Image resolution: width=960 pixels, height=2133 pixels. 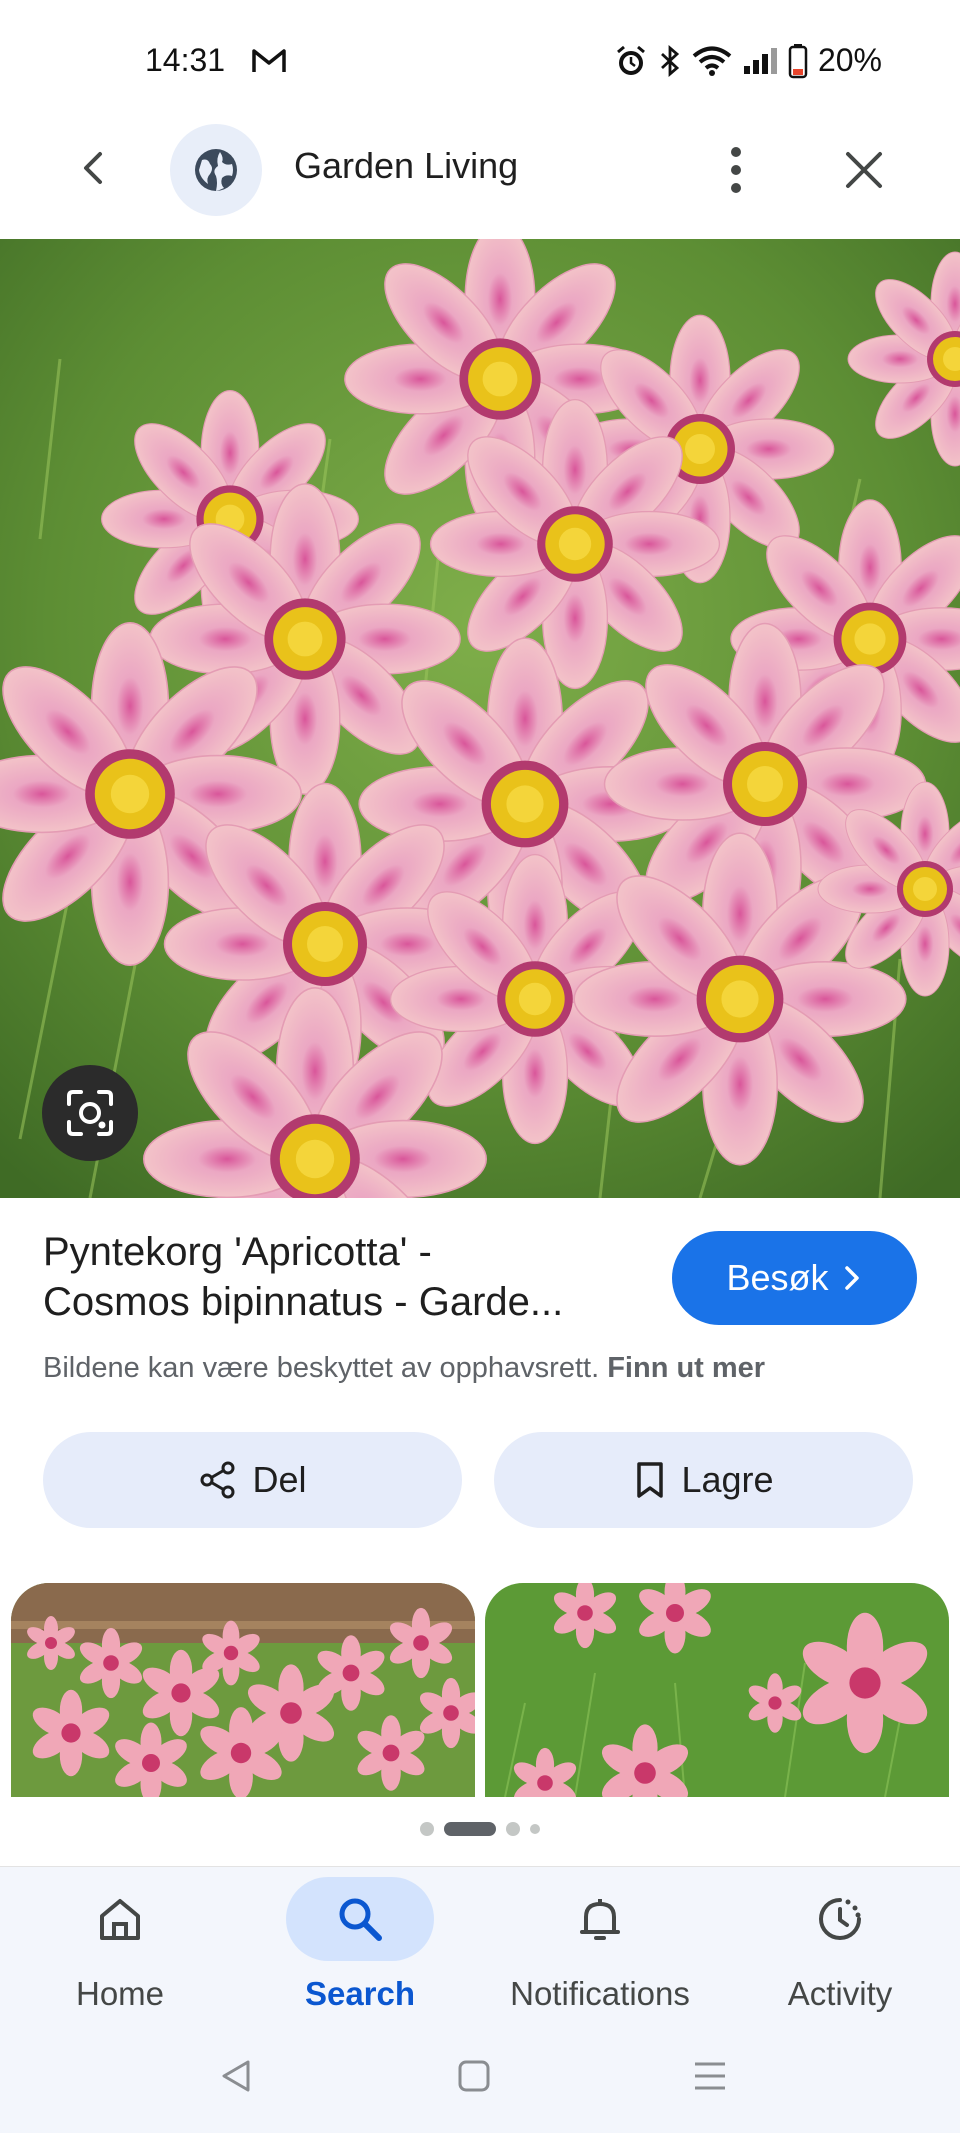 I want to click on lens-search-button, so click(x=90, y=1113).